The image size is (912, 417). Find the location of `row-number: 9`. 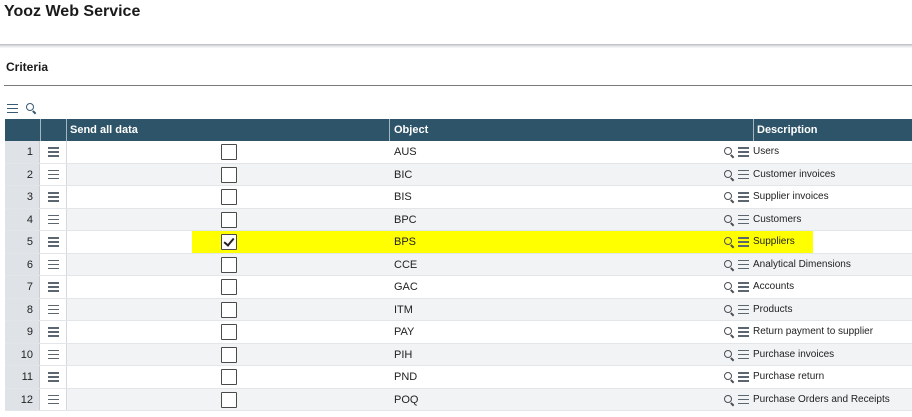

row-number: 9 is located at coordinates (22, 332).